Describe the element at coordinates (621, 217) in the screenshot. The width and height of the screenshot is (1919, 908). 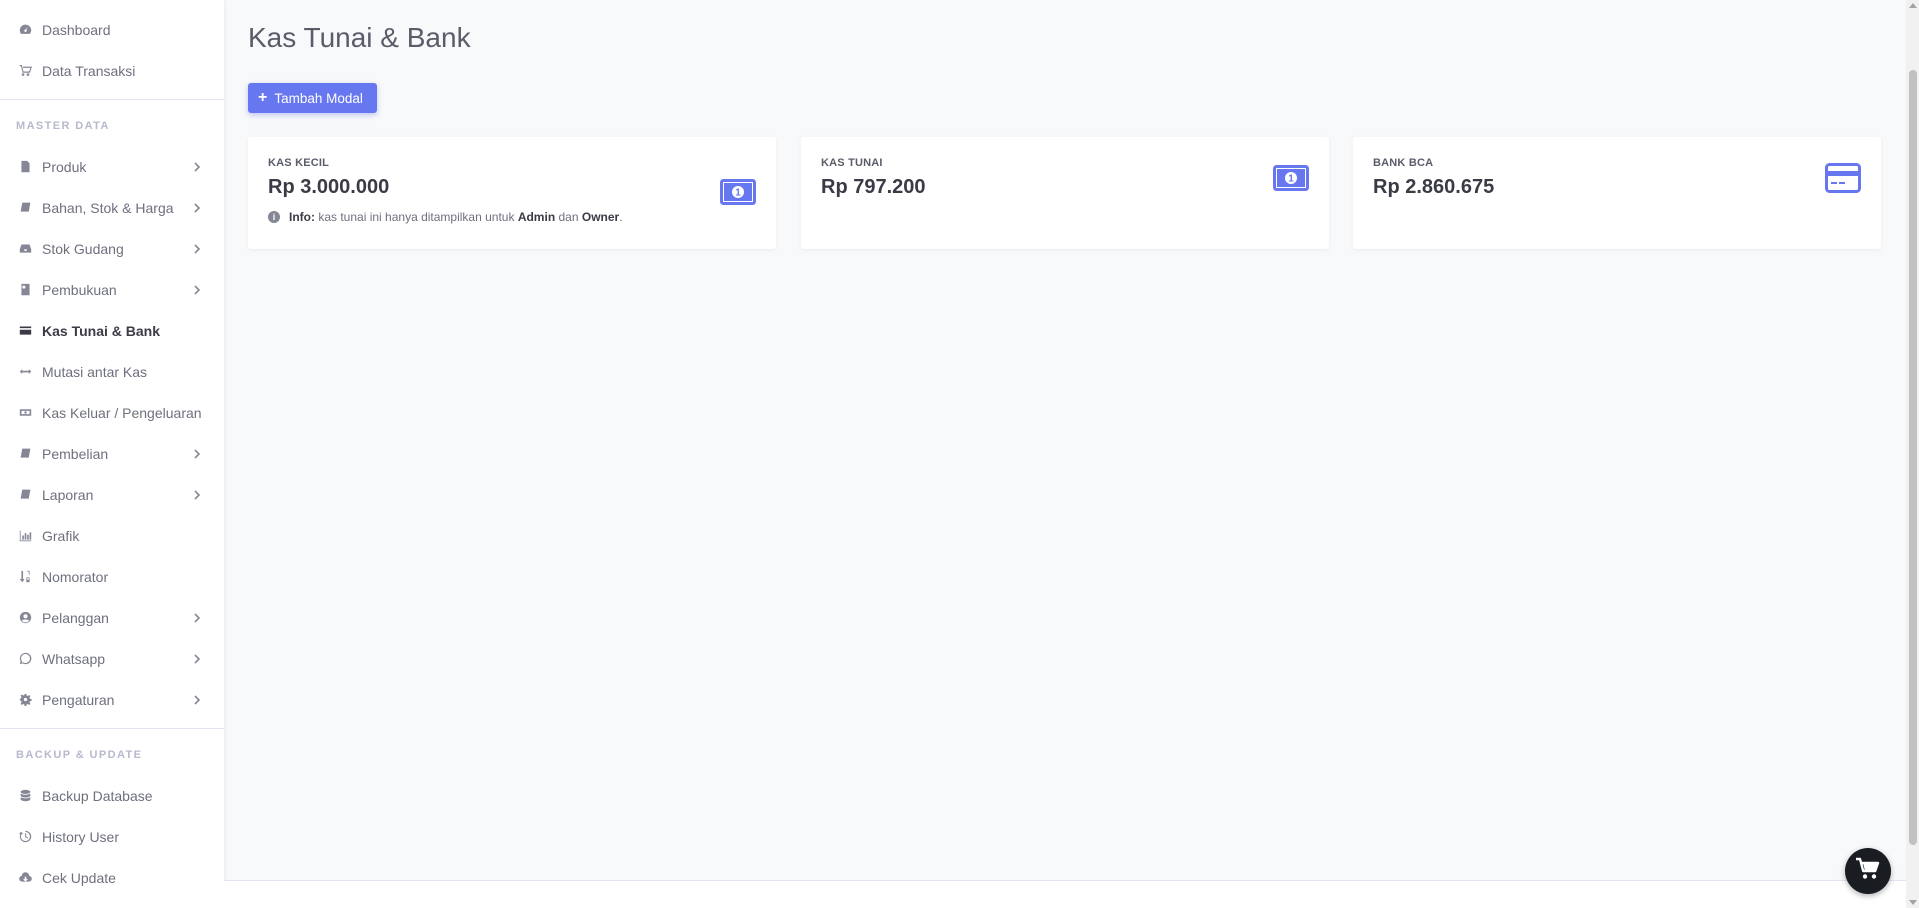
I see `info-suffix: .` at that location.